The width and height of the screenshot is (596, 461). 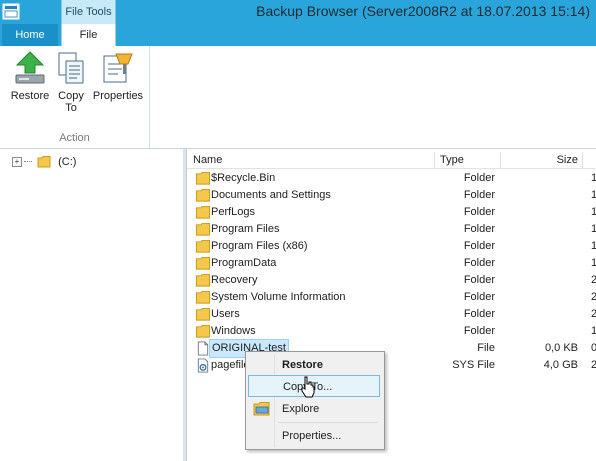 I want to click on explore-icon, so click(x=261, y=409).